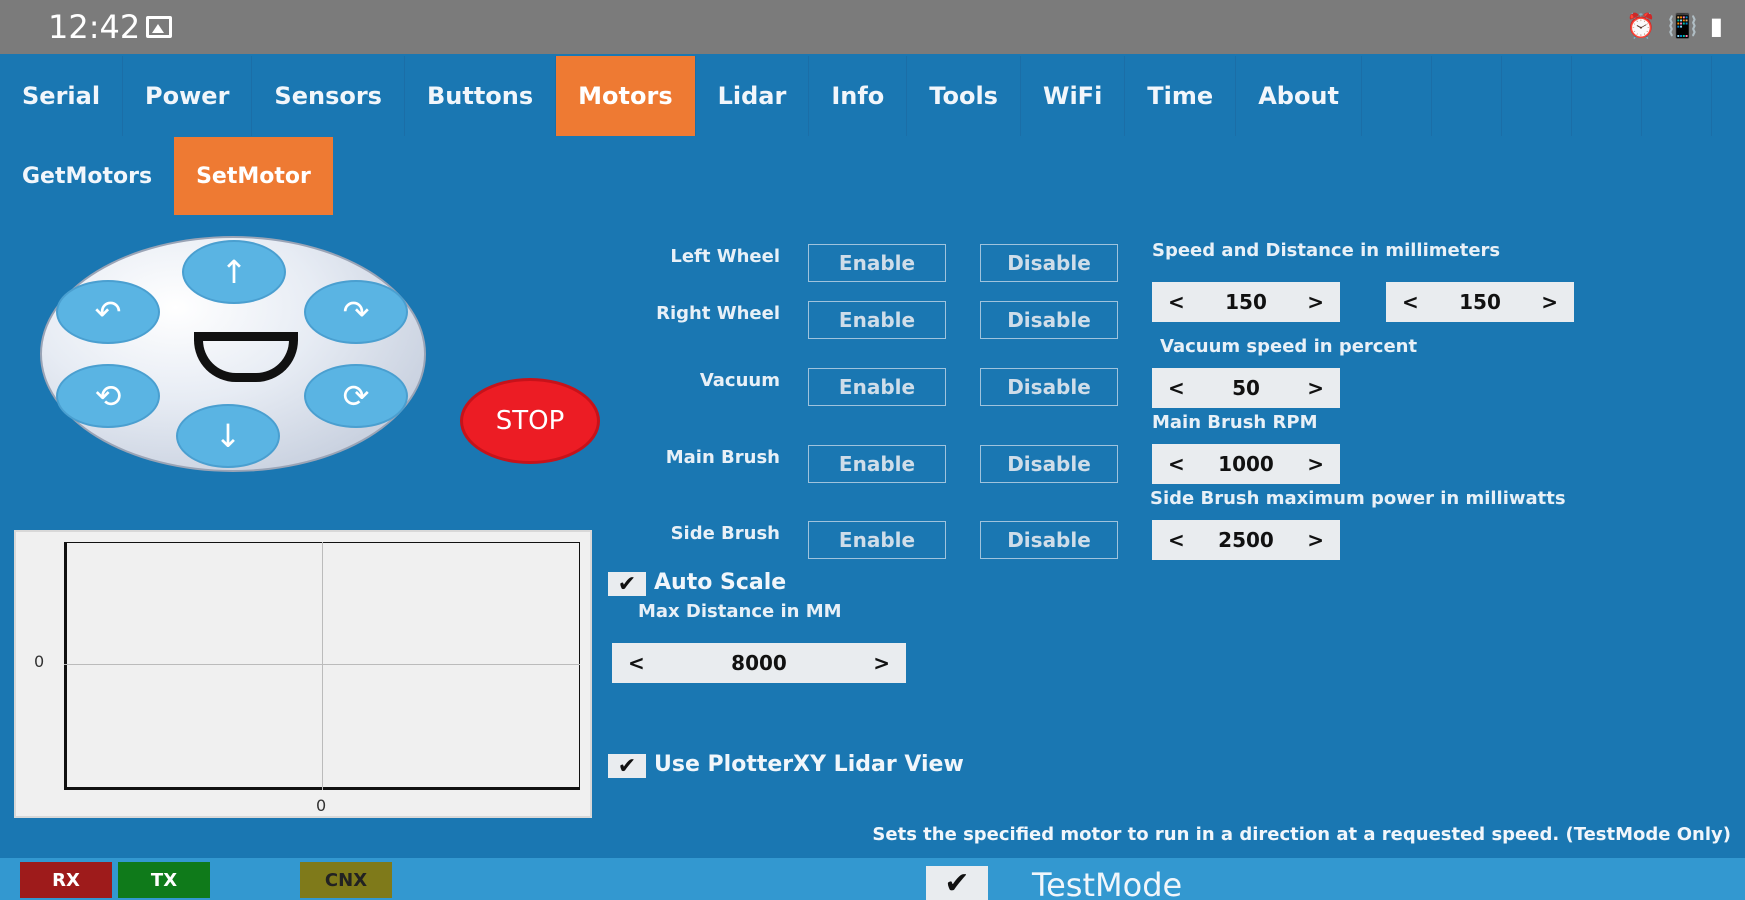 The image size is (1745, 900). Describe the element at coordinates (877, 320) in the screenshot. I see `right-wheel-enable-button: Enable` at that location.